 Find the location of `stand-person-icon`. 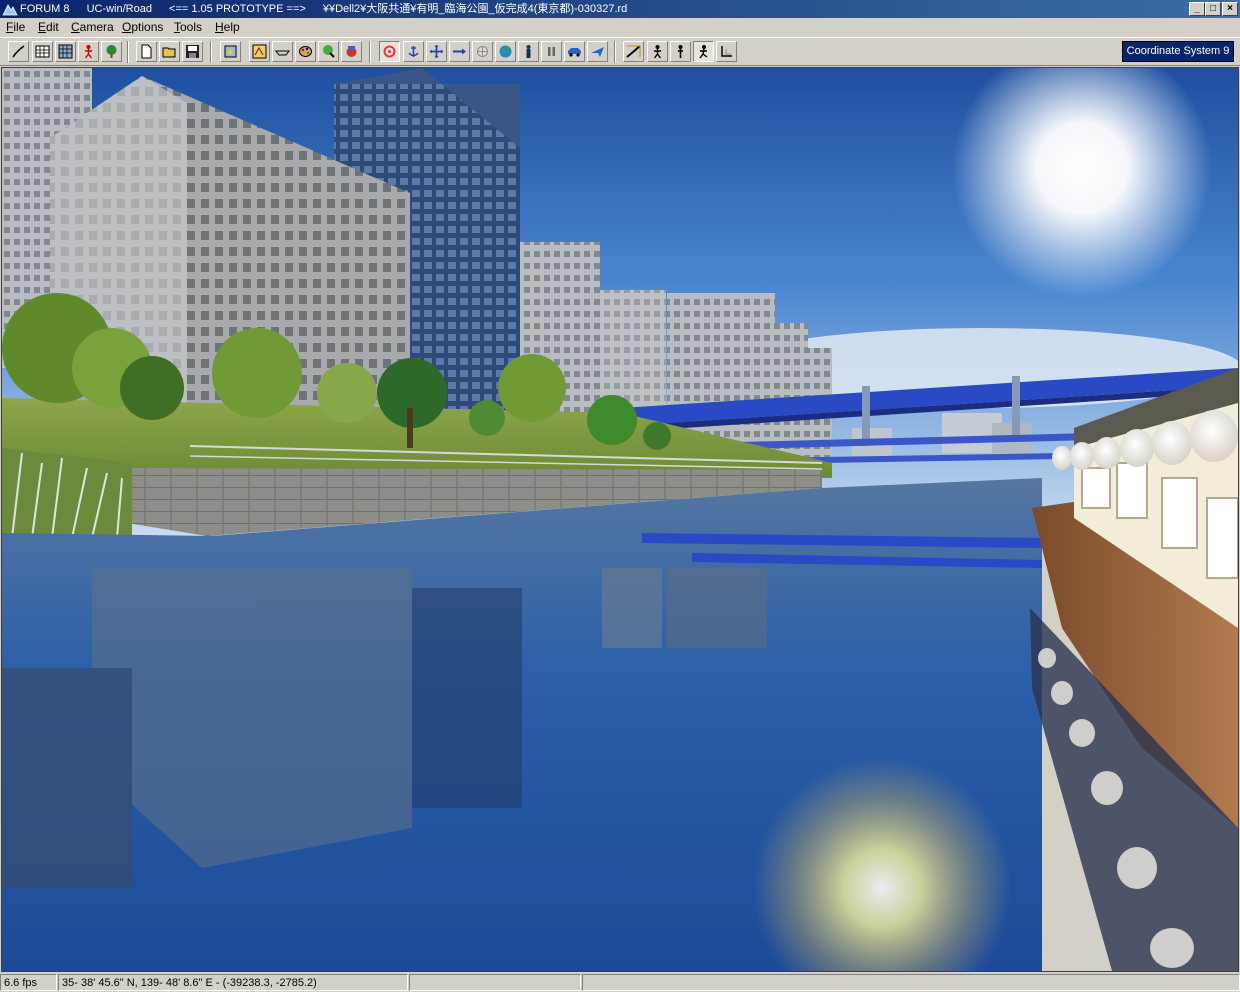

stand-person-icon is located at coordinates (680, 51).